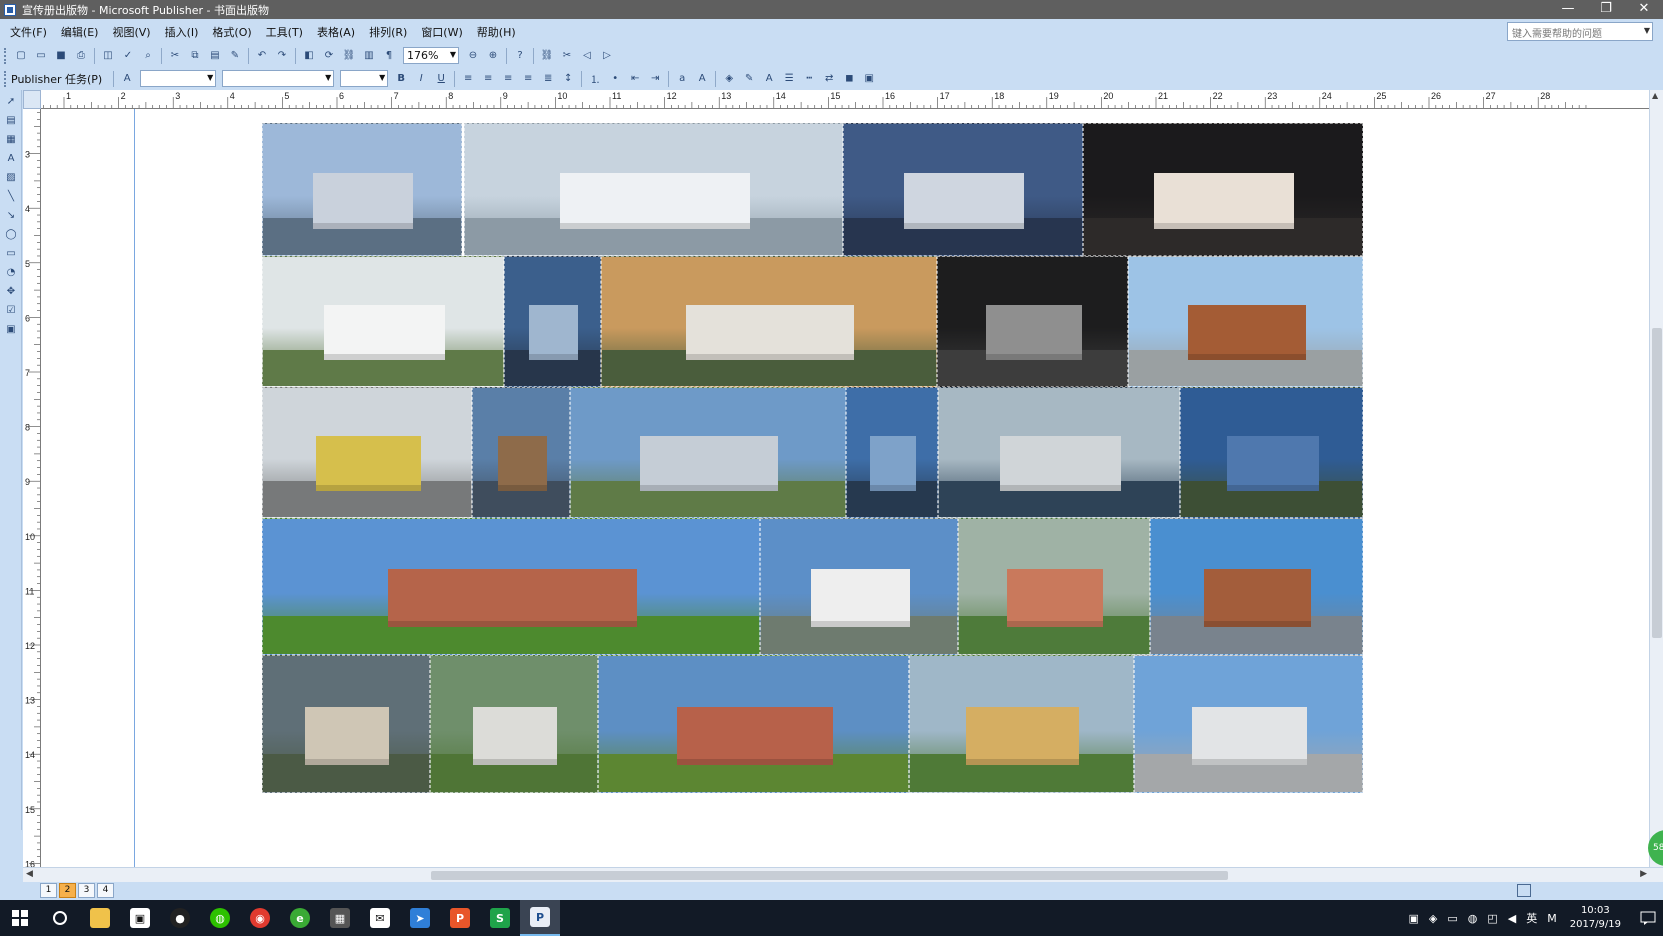 Image resolution: width=1663 pixels, height=936 pixels. Describe the element at coordinates (708, 452) in the screenshot. I see `photo-glass-office-block` at that location.